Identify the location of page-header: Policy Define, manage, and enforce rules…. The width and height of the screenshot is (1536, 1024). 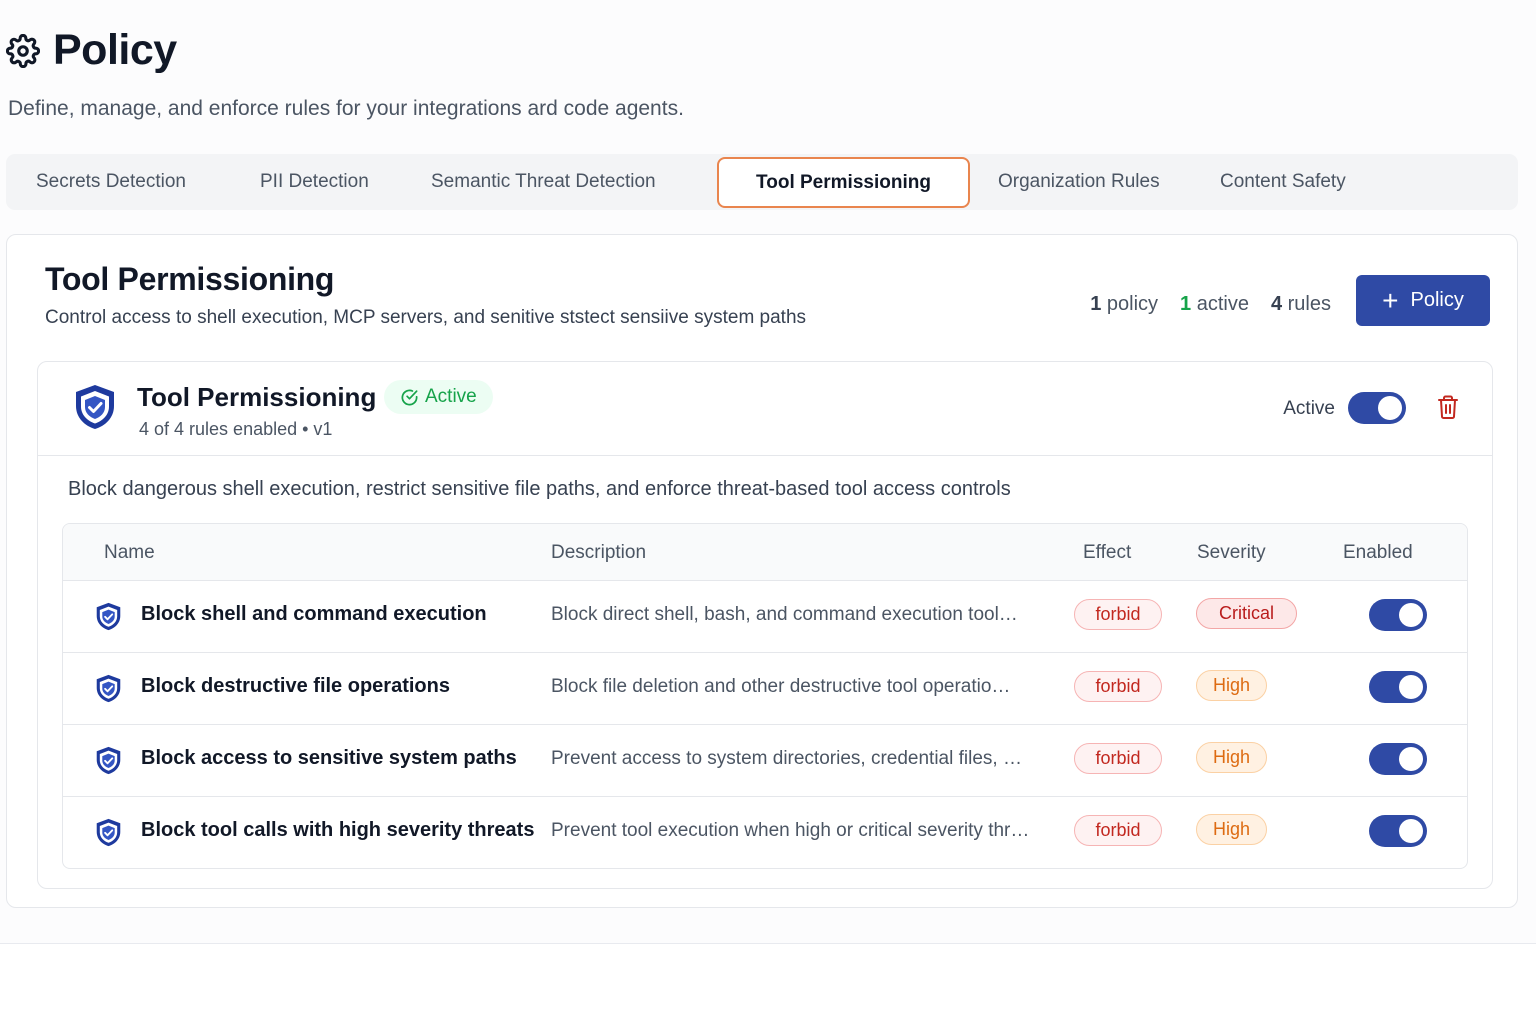
(345, 73).